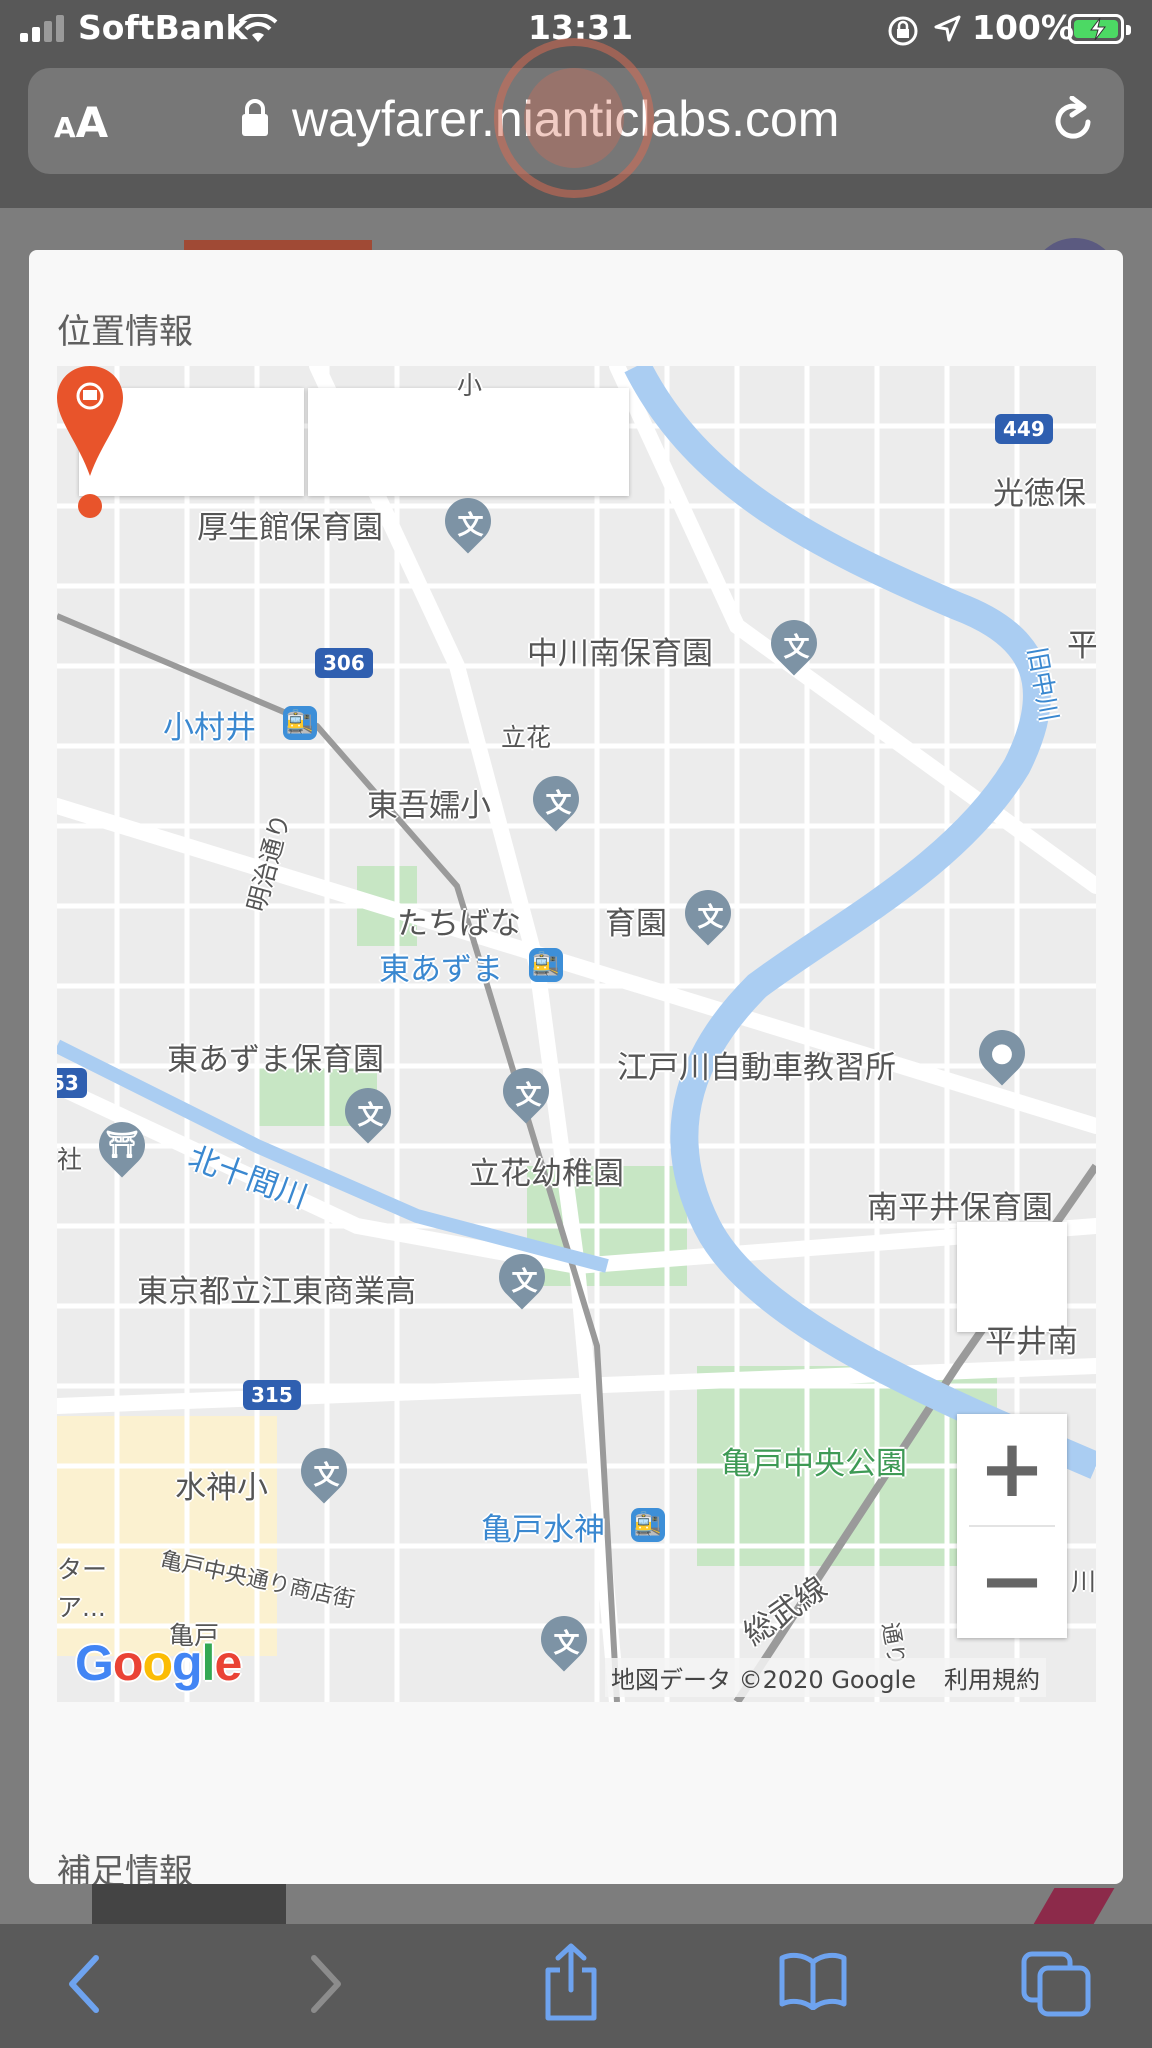 The height and width of the screenshot is (2048, 1152). What do you see at coordinates (45, 28) in the screenshot?
I see `cellular-signal-icon` at bounding box center [45, 28].